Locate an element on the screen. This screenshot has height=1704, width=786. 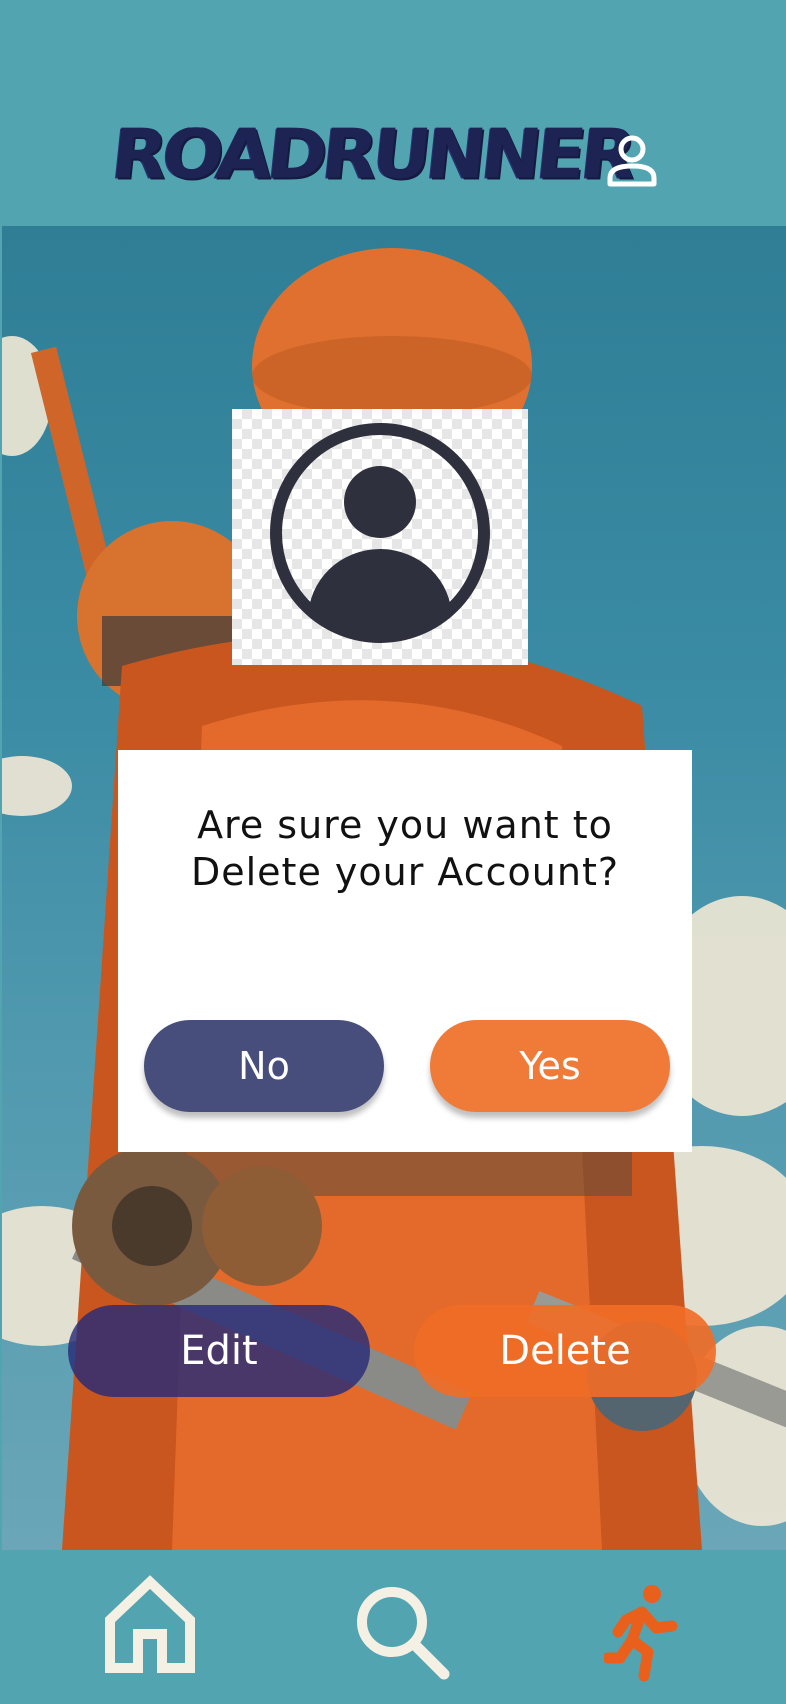
delete-button: Delete is located at coordinates (565, 1351).